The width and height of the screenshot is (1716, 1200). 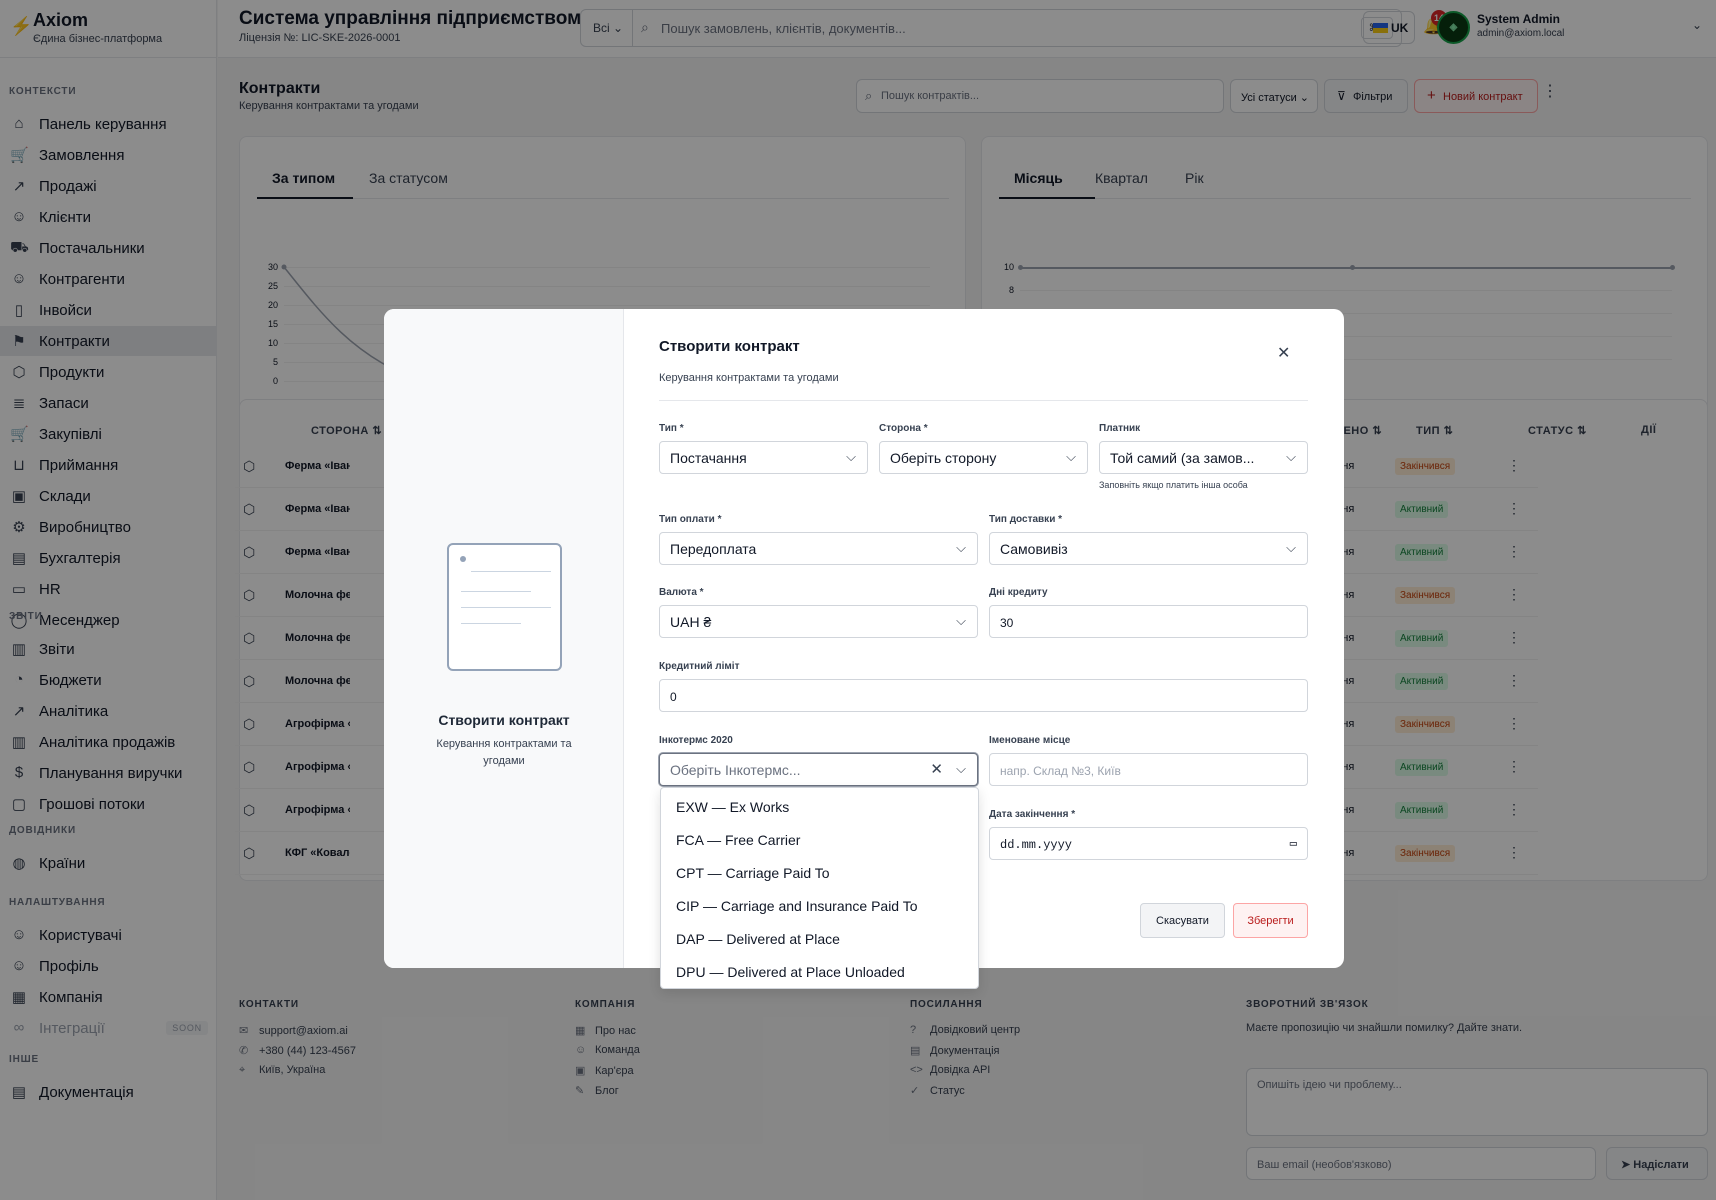 What do you see at coordinates (681, 592) in the screenshot?
I see `currency-label: Валюта *` at bounding box center [681, 592].